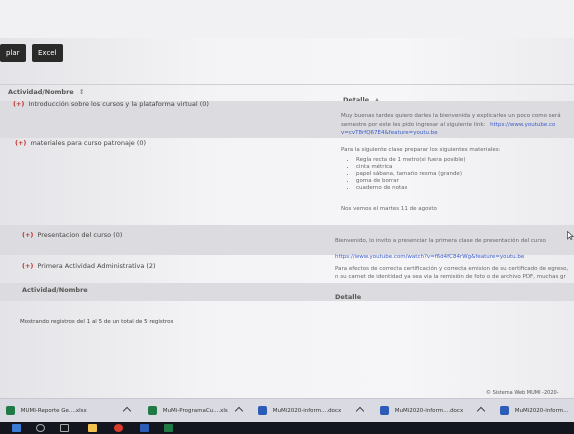 This screenshot has height=434, width=574. What do you see at coordinates (53, 411) in the screenshot?
I see `download-item-label: MUMI-Reporte Ge....xlsx` at bounding box center [53, 411].